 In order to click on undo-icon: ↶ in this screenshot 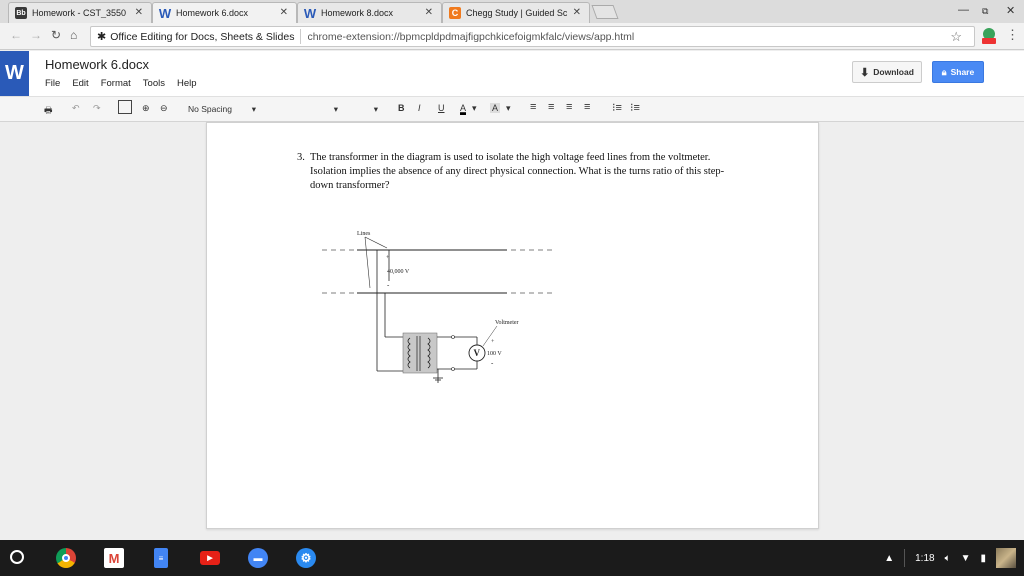, I will do `click(76, 108)`.